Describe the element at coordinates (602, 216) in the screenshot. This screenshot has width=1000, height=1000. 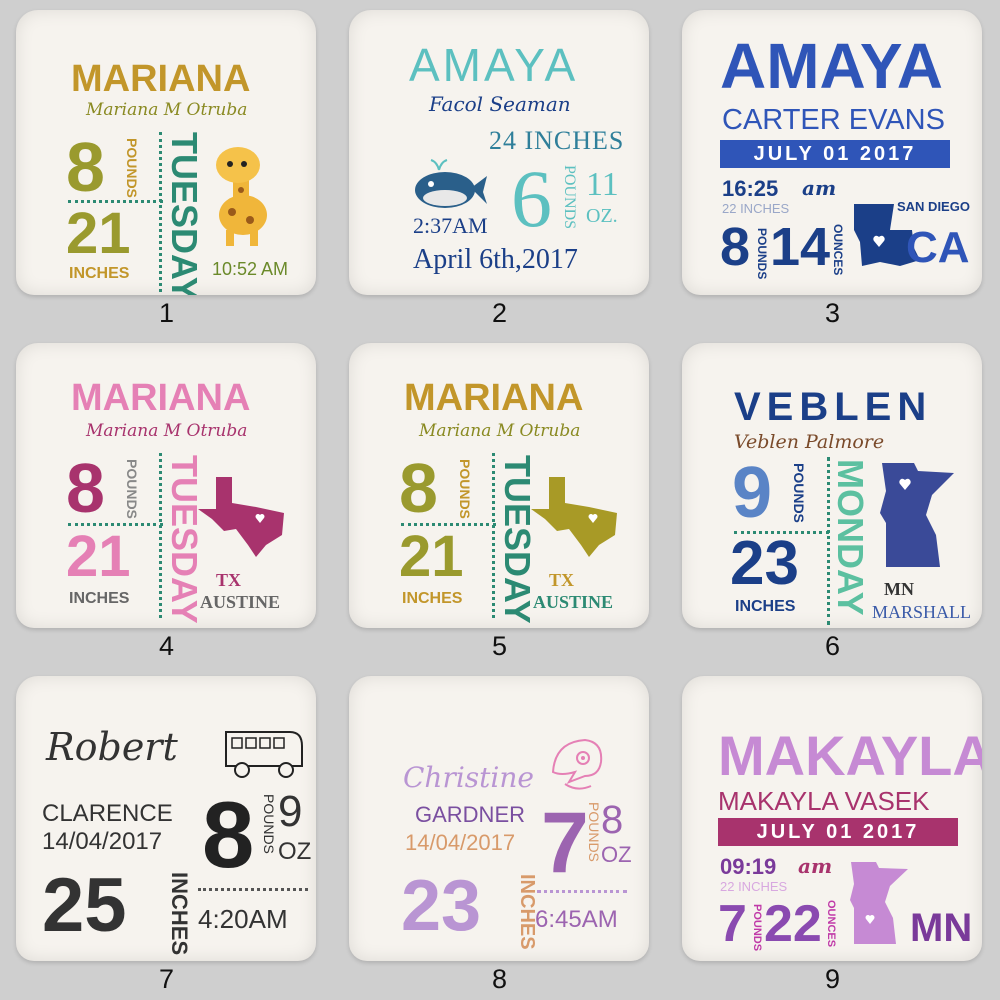
I see `ounces-label: OZ.` at that location.